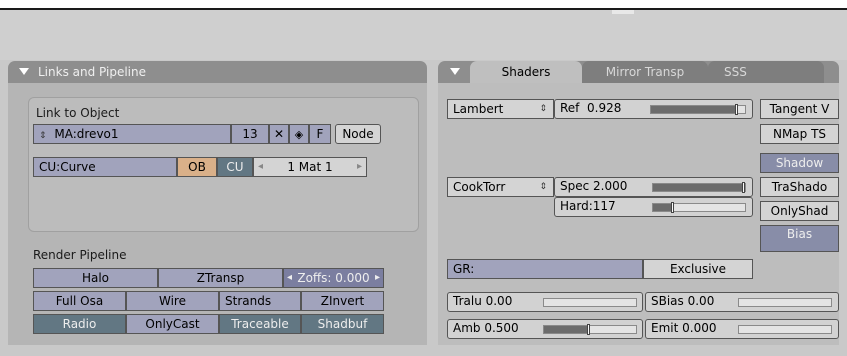 The image size is (847, 356). Describe the element at coordinates (95, 278) in the screenshot. I see `halo-toggle: Halo` at that location.